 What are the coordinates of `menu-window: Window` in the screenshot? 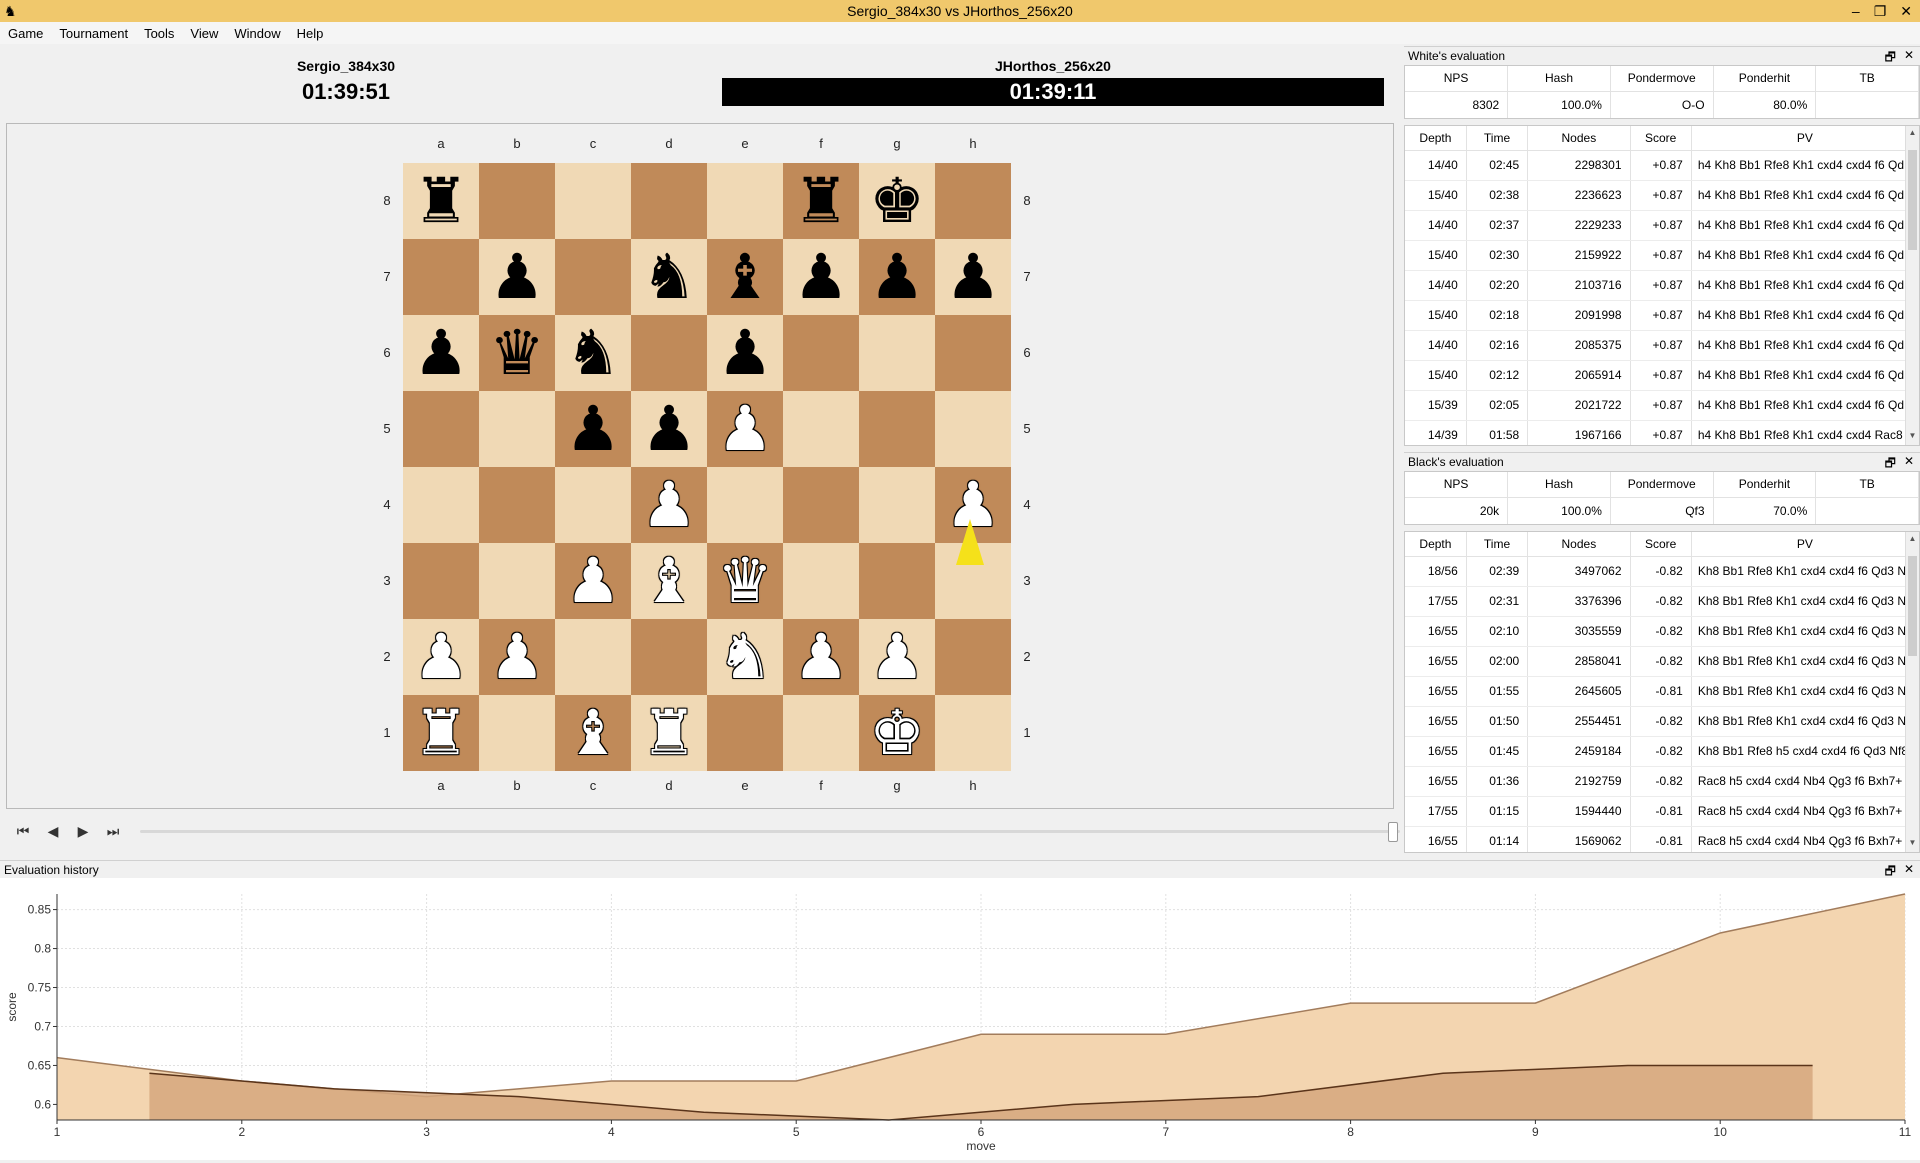 It's located at (257, 33).